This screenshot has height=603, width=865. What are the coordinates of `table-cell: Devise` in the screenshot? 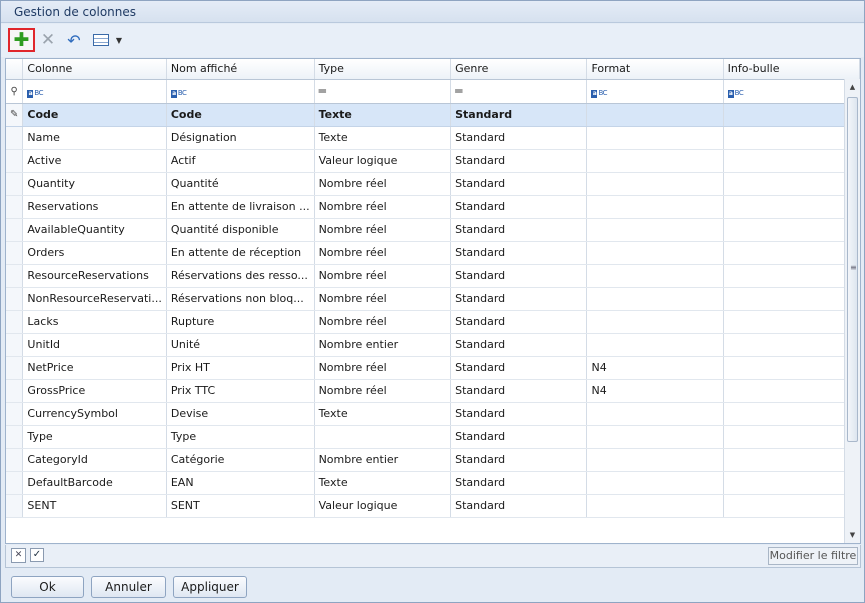 It's located at (240, 414).